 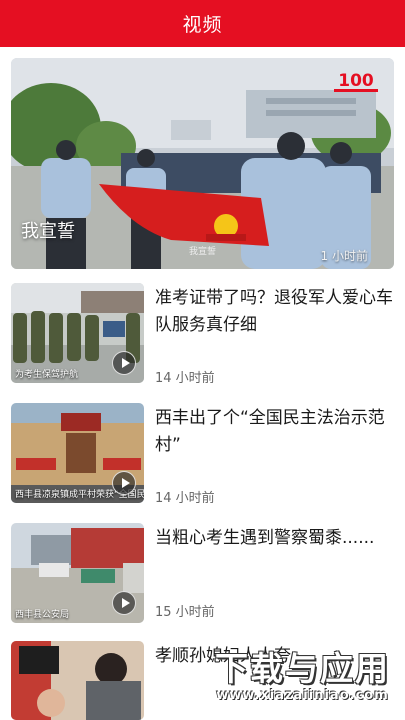 I want to click on featured-subtitle: 我宣誓, so click(x=203, y=252).